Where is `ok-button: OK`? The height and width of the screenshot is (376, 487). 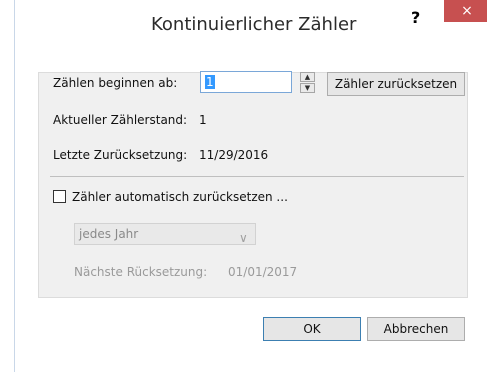 ok-button: OK is located at coordinates (312, 329).